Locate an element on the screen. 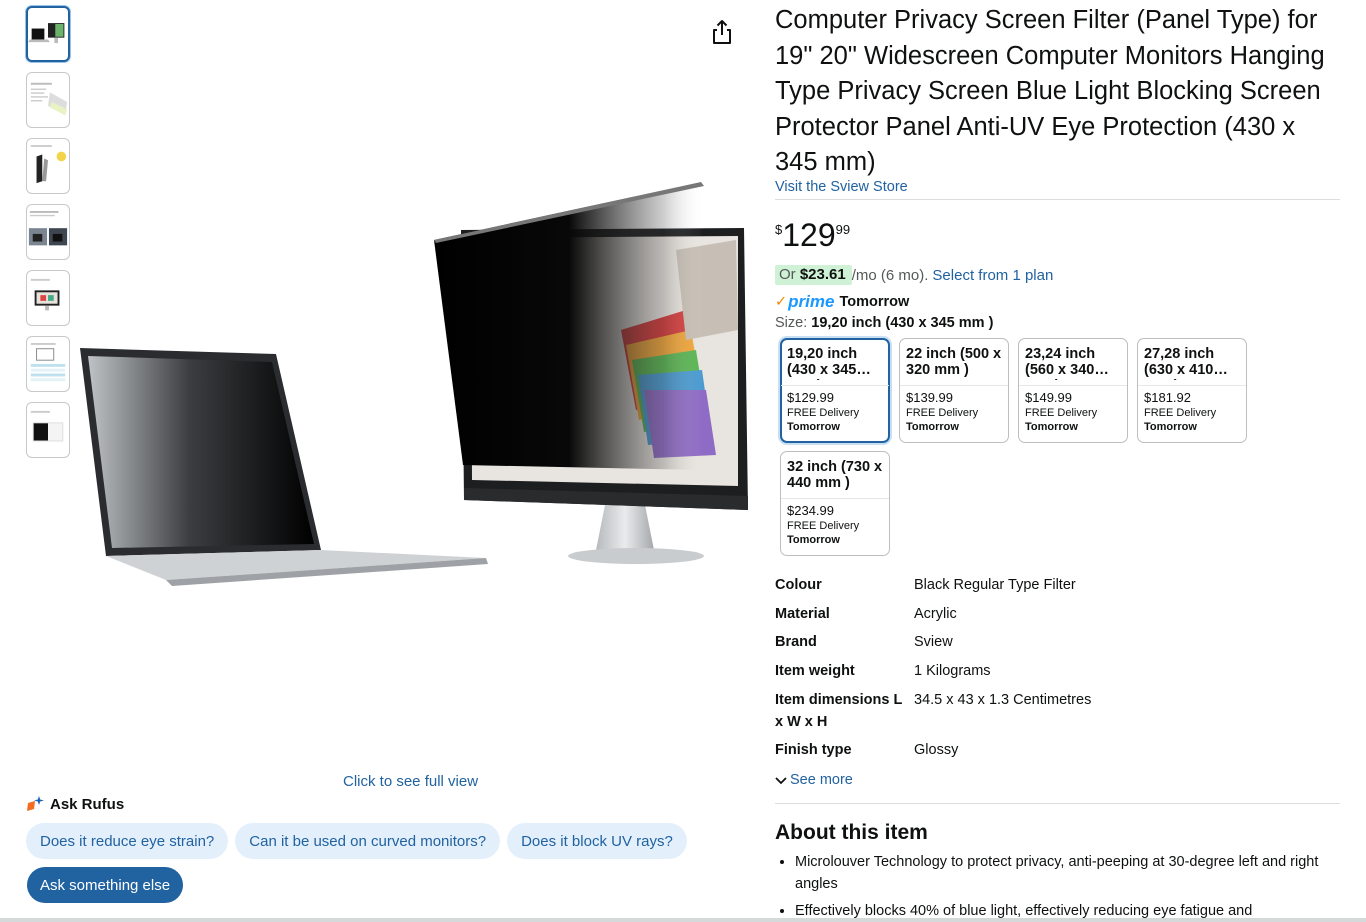 This screenshot has height=922, width=1366. price: $ 129 99 is located at coordinates (812, 235).